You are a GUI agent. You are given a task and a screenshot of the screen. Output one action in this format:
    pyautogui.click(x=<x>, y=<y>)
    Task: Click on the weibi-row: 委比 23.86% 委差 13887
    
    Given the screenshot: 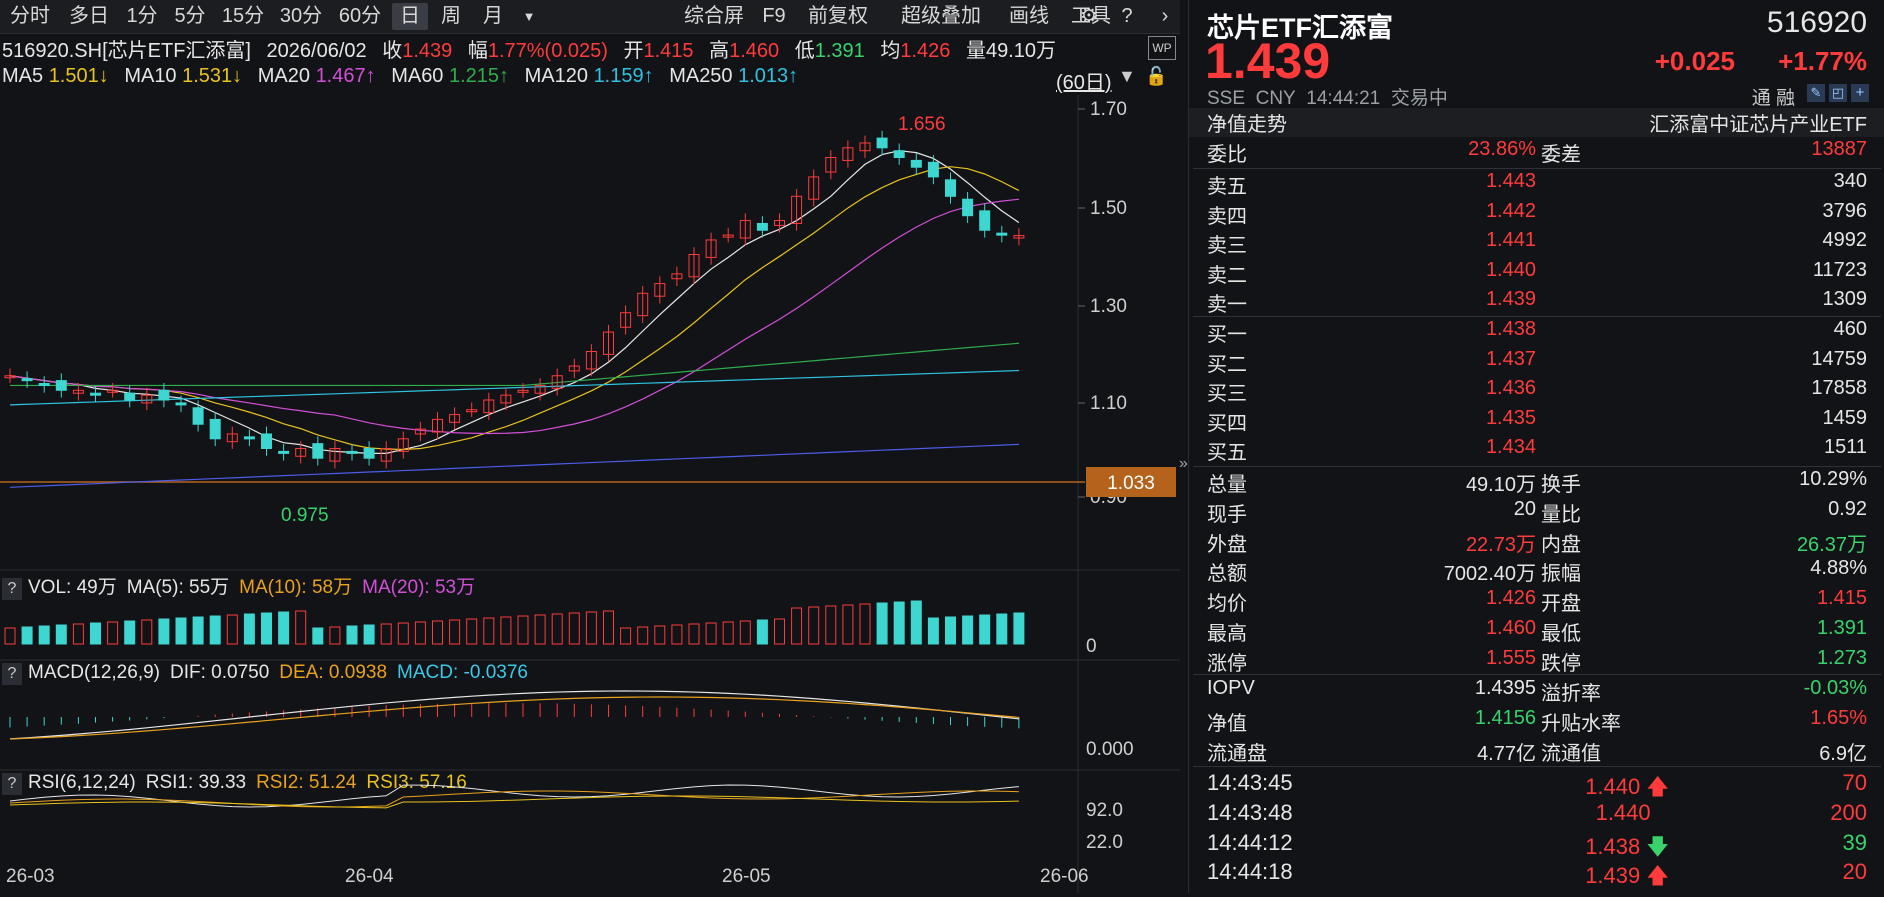 What is the action you would take?
    pyautogui.click(x=1536, y=152)
    